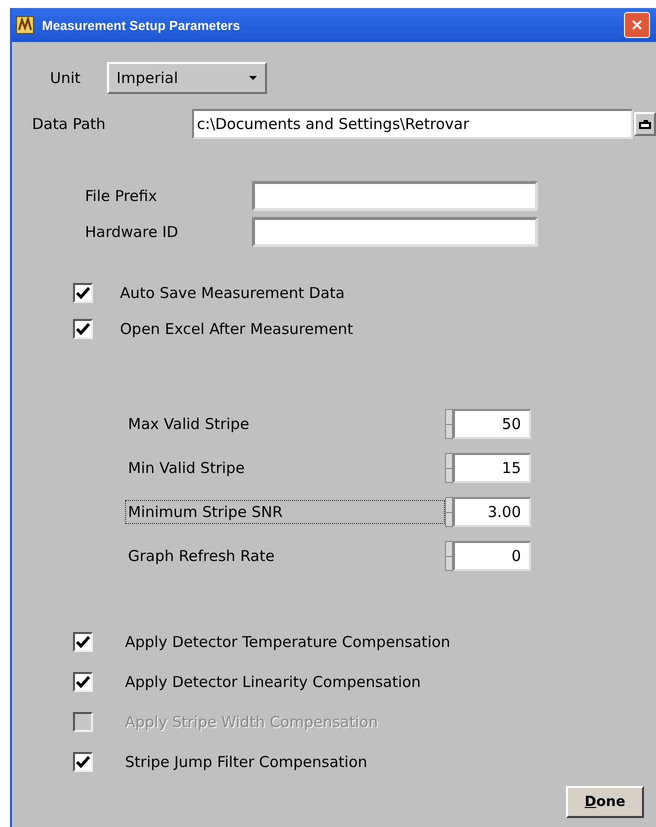  Describe the element at coordinates (605, 802) in the screenshot. I see `done-button: Done` at that location.